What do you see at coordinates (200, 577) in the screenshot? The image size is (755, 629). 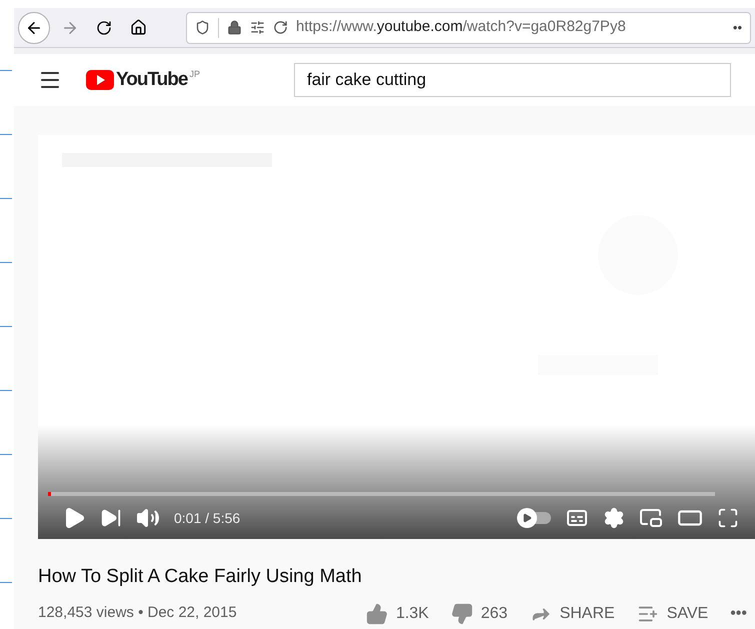 I see `video-title: How To Split A Cake Fairly Using Math` at bounding box center [200, 577].